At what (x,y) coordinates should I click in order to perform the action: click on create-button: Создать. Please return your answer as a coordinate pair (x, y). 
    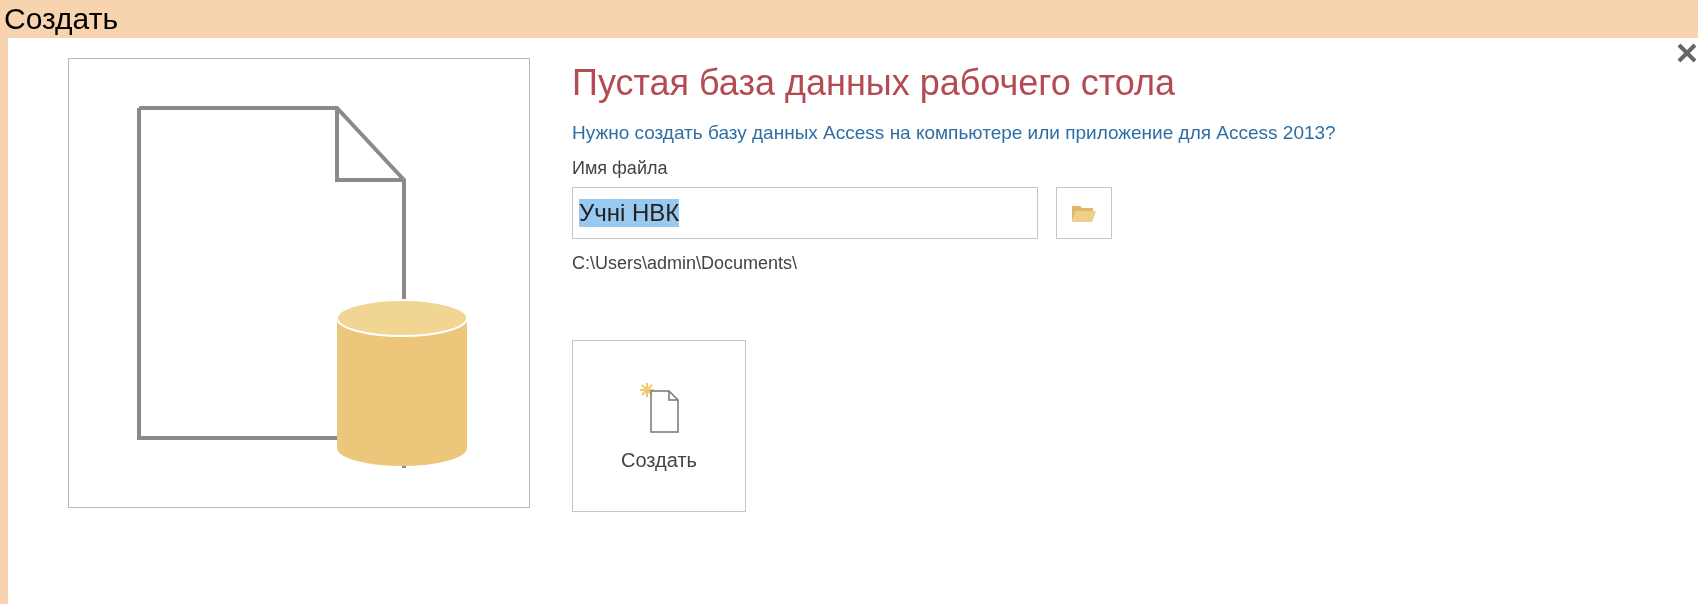
    Looking at the image, I should click on (659, 426).